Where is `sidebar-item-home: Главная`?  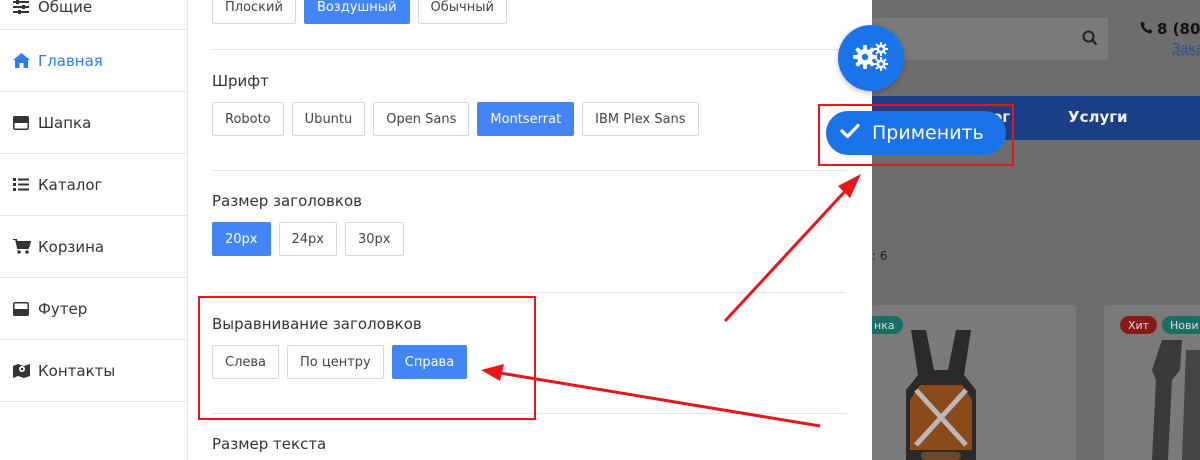 sidebar-item-home: Главная is located at coordinates (93, 61).